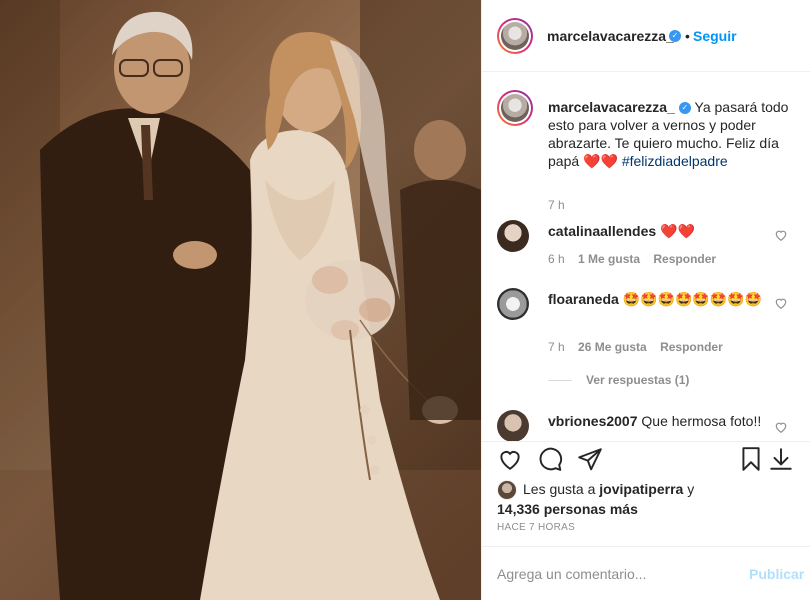 This screenshot has width=810, height=600. What do you see at coordinates (675, 161) in the screenshot?
I see `hashtag-link: #felizdiadelpadre` at bounding box center [675, 161].